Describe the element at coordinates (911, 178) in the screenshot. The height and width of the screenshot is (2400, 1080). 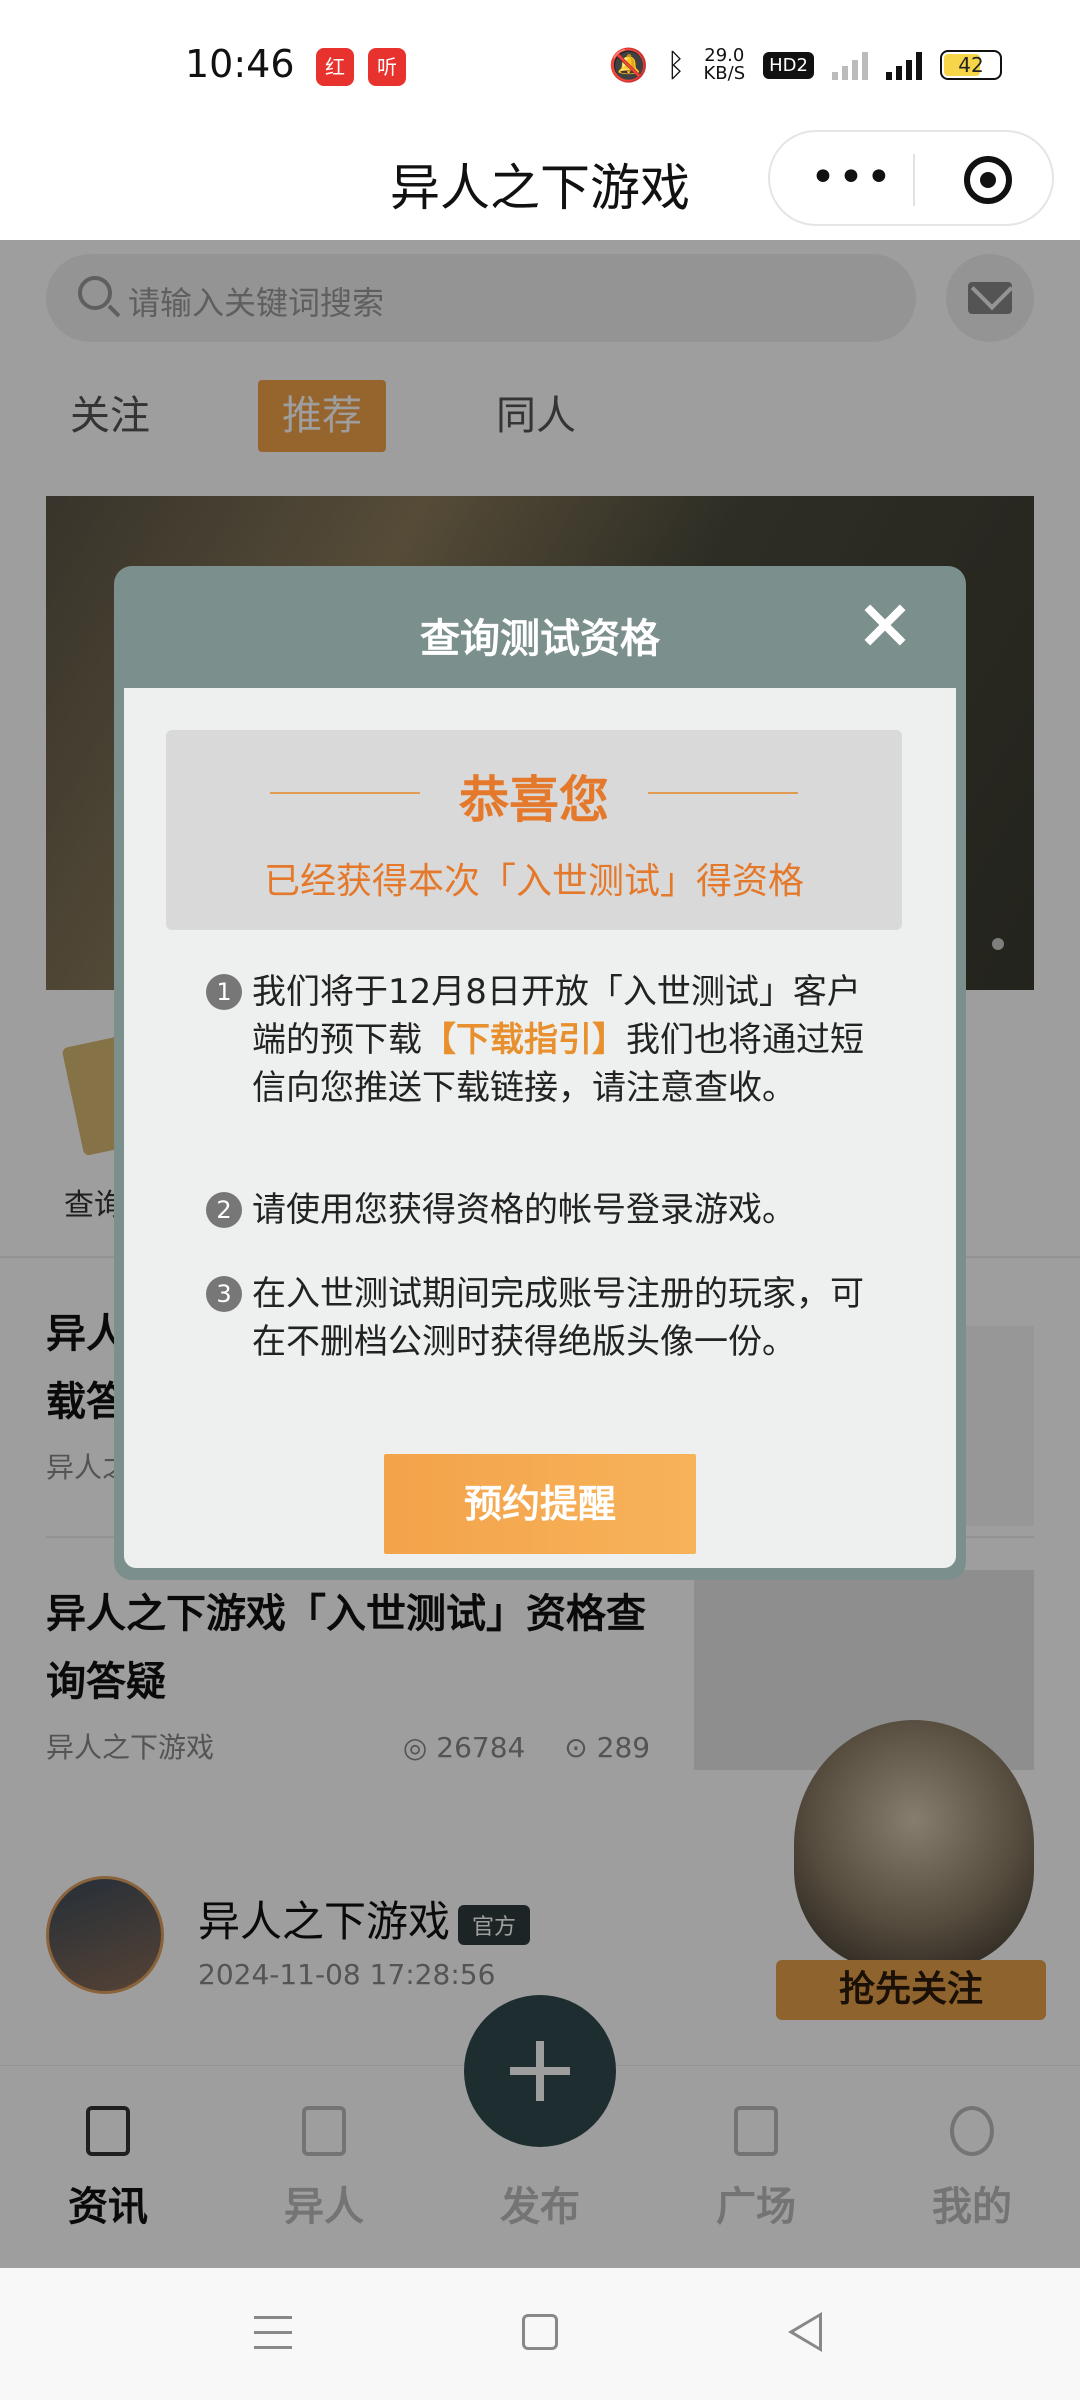
I see `mini-program-capsule: •••` at that location.